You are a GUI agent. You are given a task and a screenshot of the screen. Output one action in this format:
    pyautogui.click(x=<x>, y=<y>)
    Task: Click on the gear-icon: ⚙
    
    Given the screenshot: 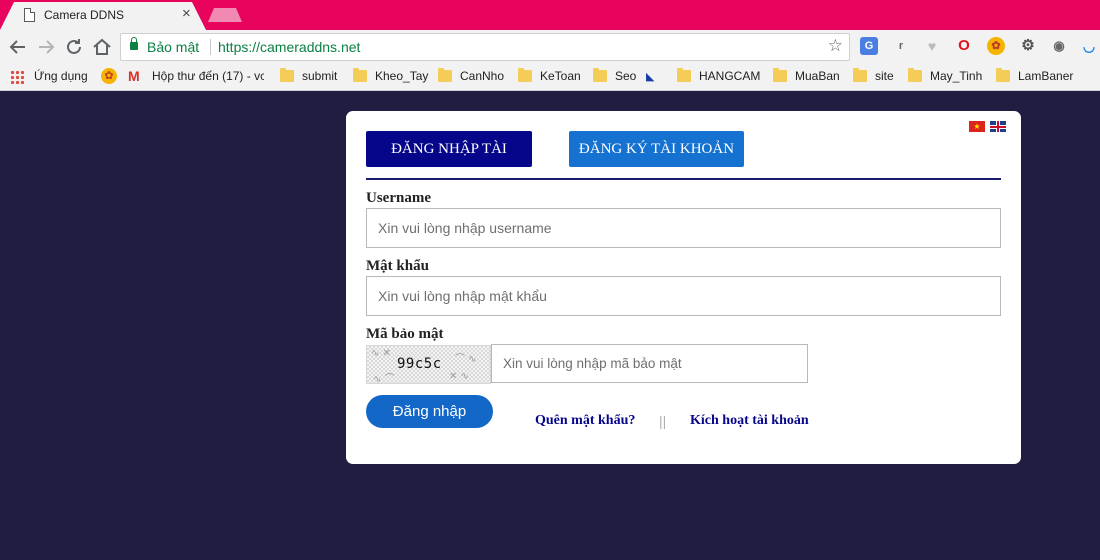 What is the action you would take?
    pyautogui.click(x=1028, y=46)
    